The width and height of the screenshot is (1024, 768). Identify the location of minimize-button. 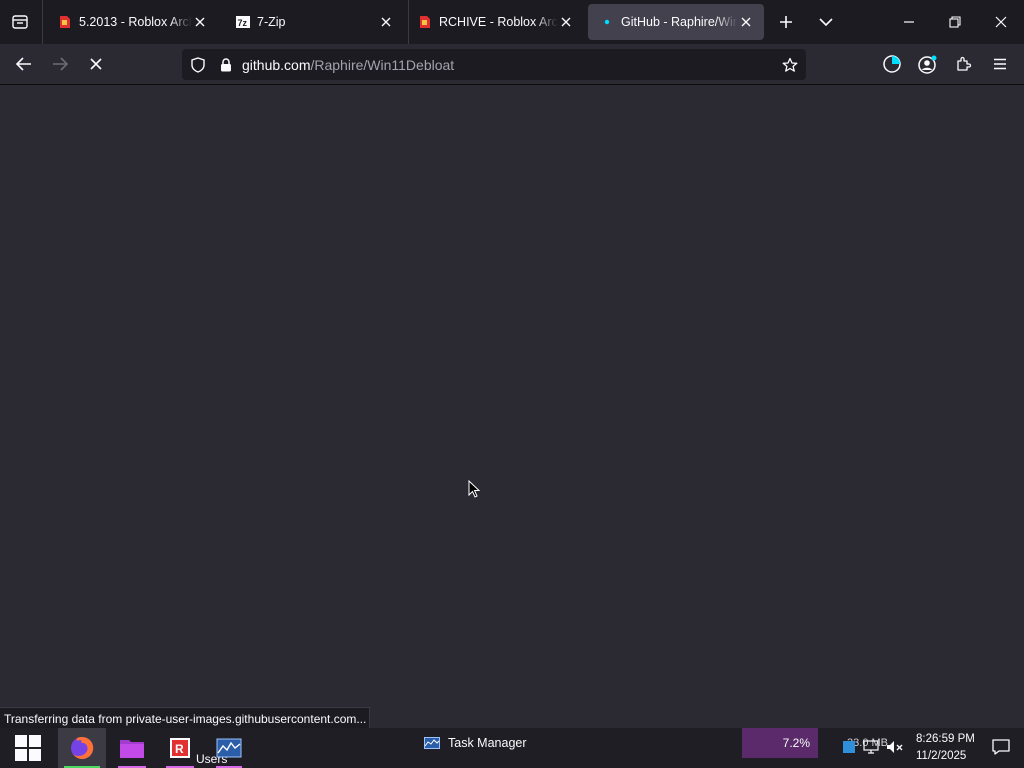
(909, 22).